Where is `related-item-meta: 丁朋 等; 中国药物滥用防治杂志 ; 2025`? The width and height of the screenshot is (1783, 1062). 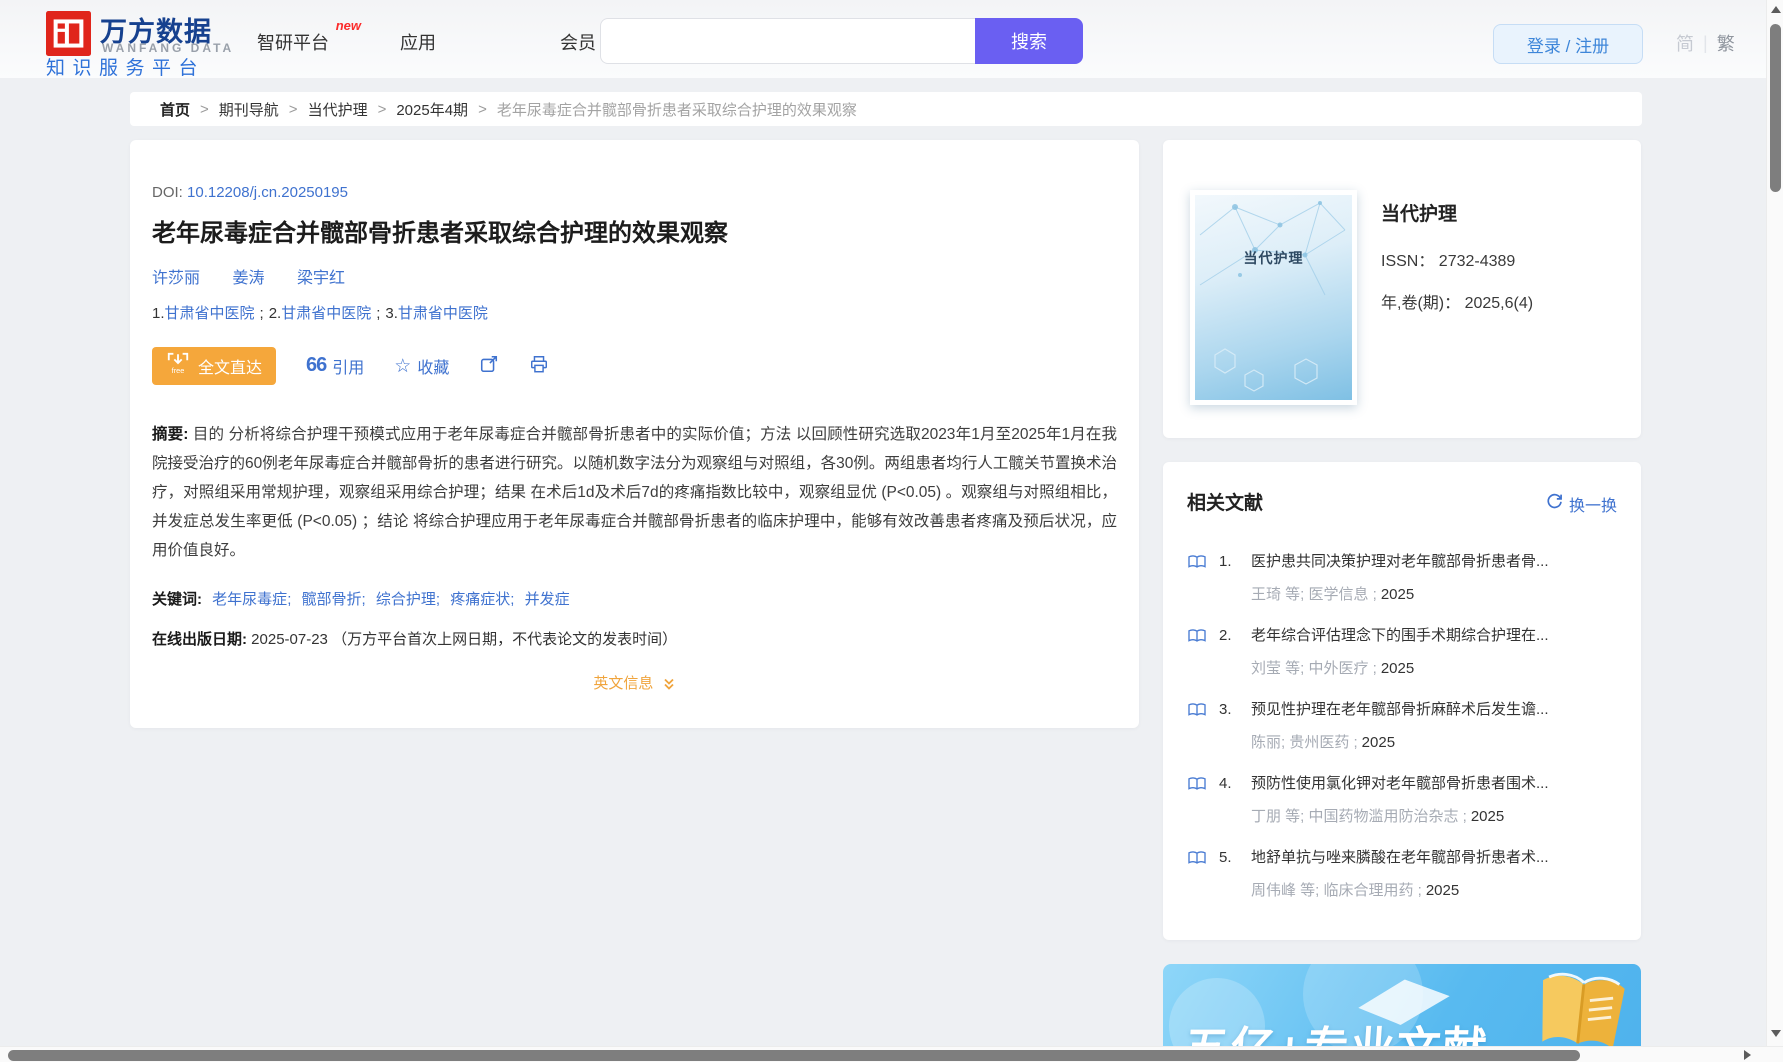 related-item-meta: 丁朋 等; 中国药物滥用防治杂志 ; 2025 is located at coordinates (1378, 816).